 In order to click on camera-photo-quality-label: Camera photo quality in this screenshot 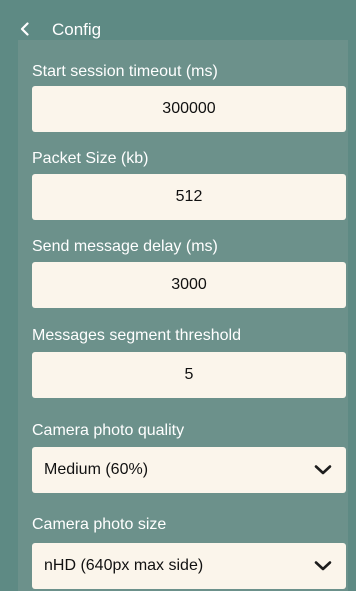, I will do `click(108, 430)`.